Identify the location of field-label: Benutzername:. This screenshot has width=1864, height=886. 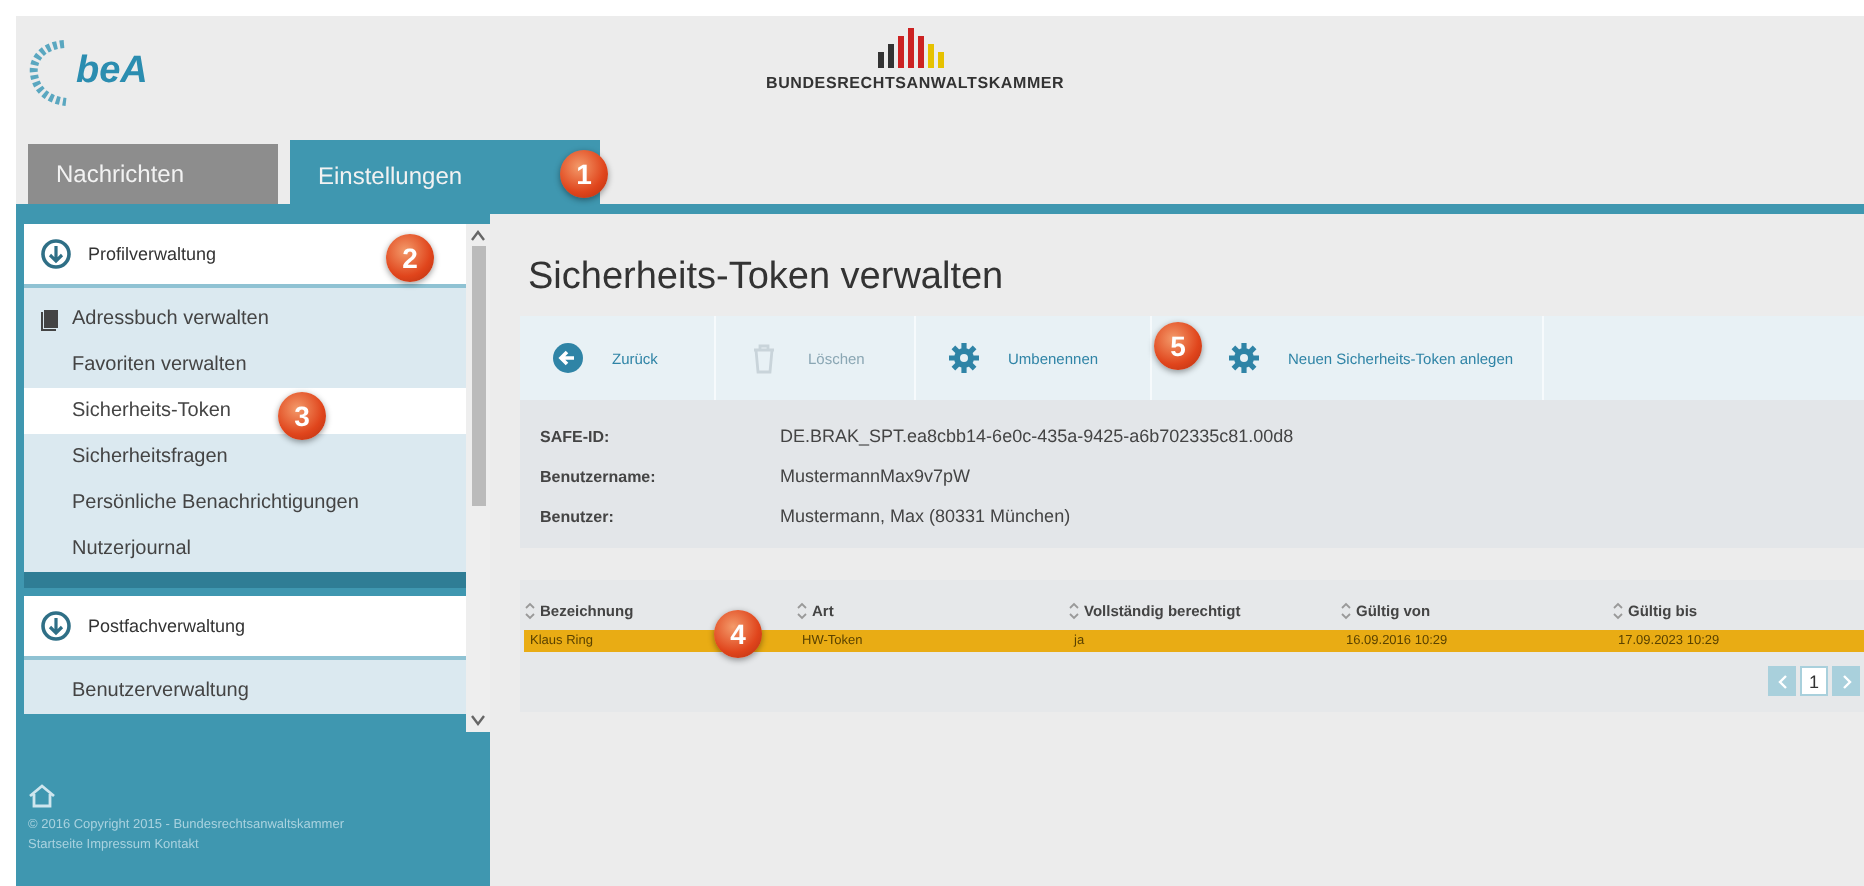
(599, 476).